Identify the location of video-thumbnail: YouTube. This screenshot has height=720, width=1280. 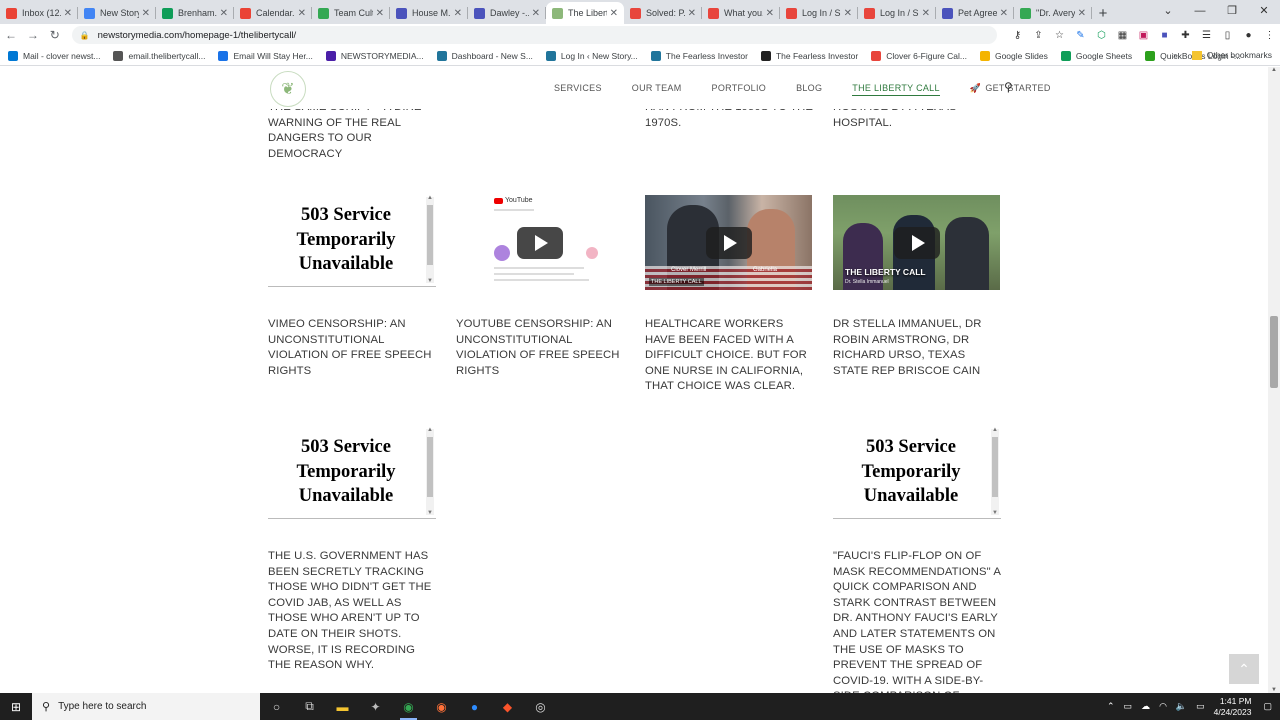
(539, 242).